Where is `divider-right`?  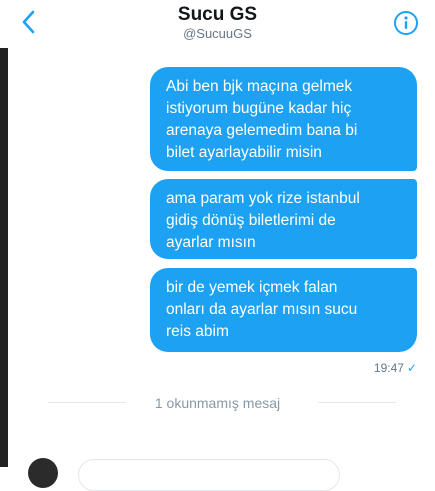 divider-right is located at coordinates (357, 402).